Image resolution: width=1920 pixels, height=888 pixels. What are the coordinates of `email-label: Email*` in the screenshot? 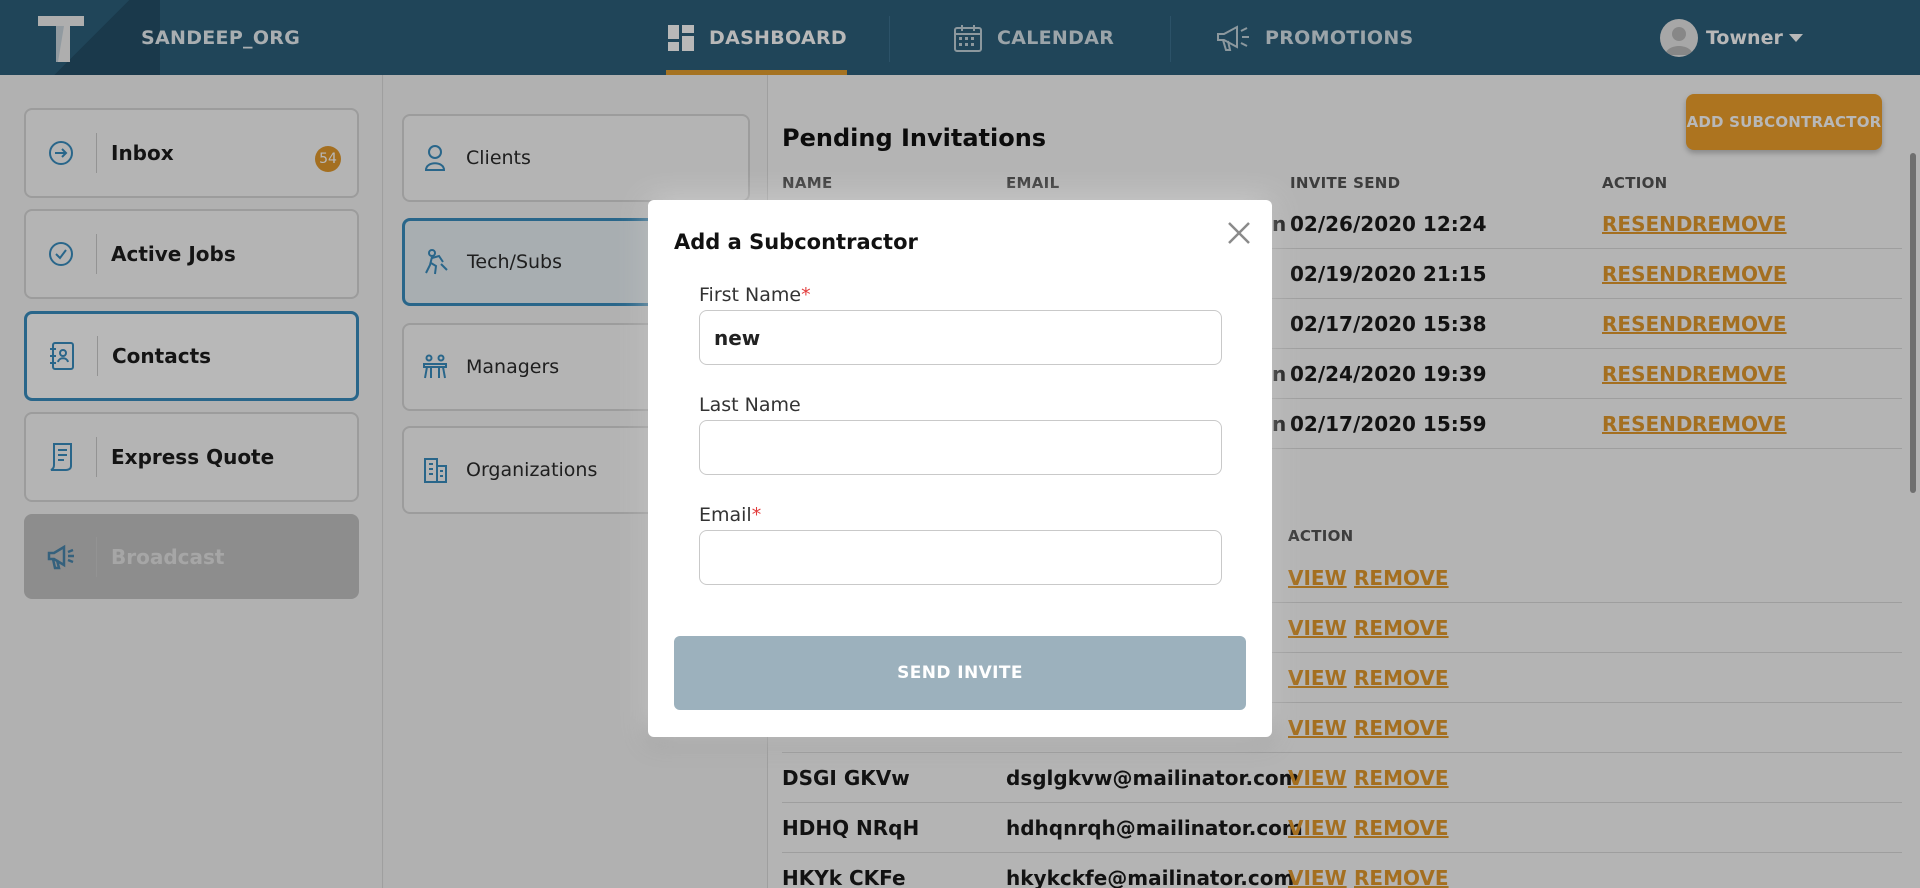 It's located at (730, 515).